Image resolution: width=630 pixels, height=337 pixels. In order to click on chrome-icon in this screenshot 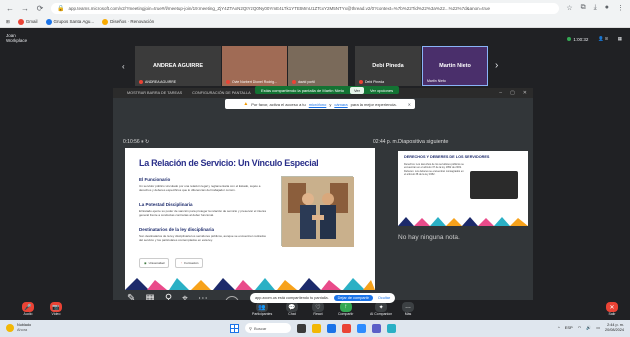, I will do `click(346, 328)`.